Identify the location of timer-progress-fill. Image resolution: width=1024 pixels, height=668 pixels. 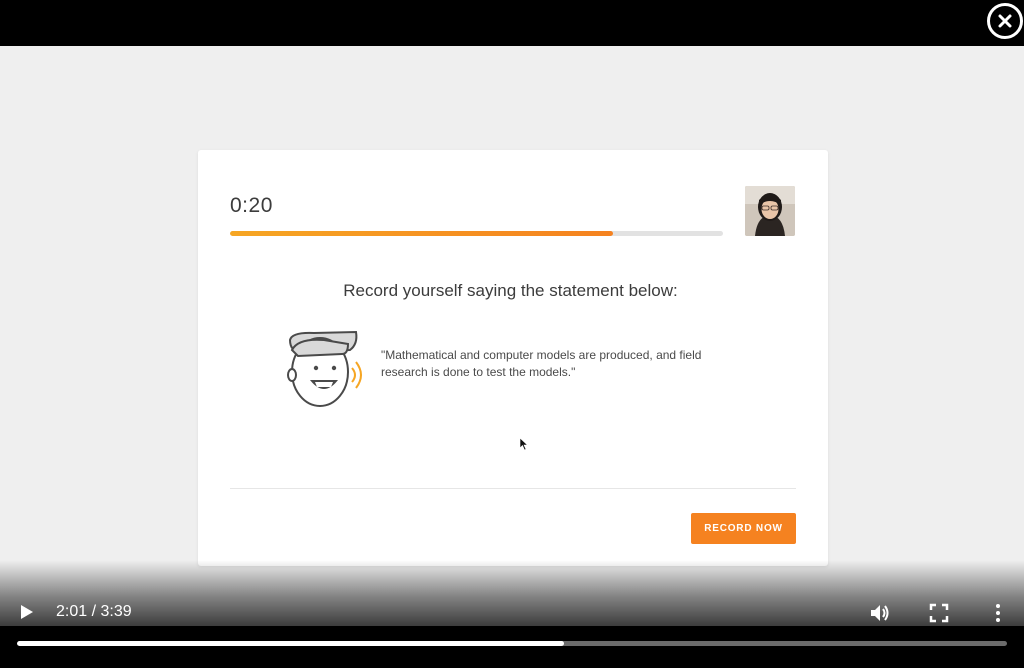
(421, 233).